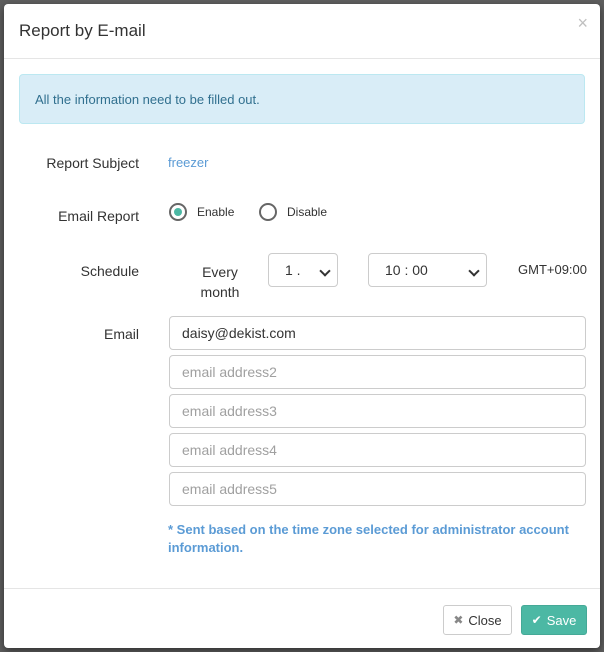 Image resolution: width=604 pixels, height=652 pixels. Describe the element at coordinates (293, 270) in the screenshot. I see `day-select-value: 1 .` at that location.